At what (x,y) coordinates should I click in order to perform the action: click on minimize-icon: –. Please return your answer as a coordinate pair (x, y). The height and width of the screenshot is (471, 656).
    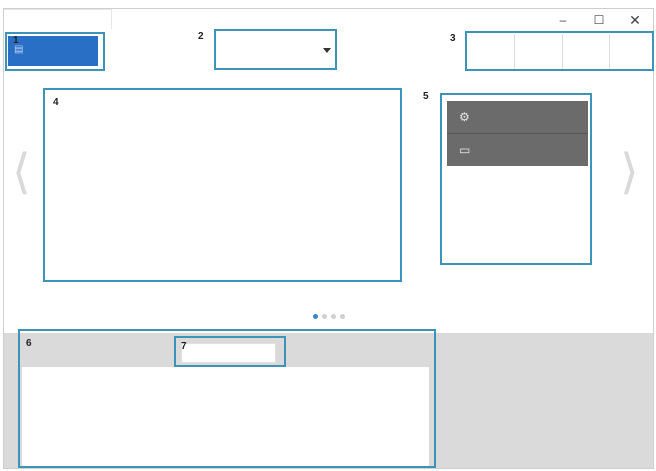
    Looking at the image, I should click on (563, 20).